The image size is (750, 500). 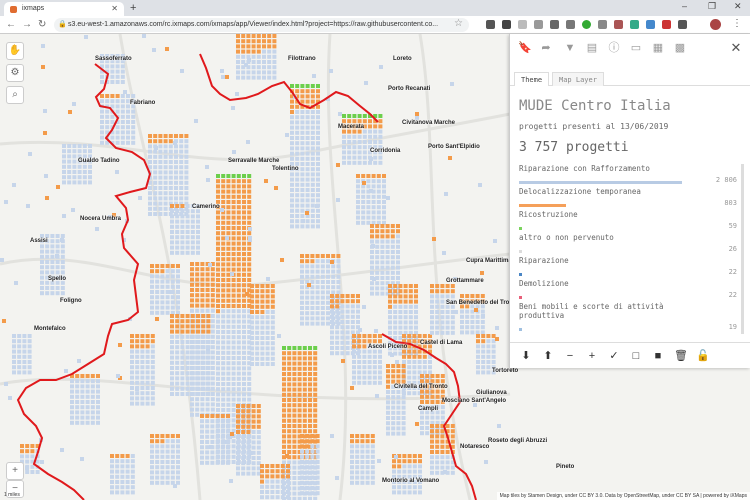 I want to click on tab-theme: Theme, so click(x=532, y=79).